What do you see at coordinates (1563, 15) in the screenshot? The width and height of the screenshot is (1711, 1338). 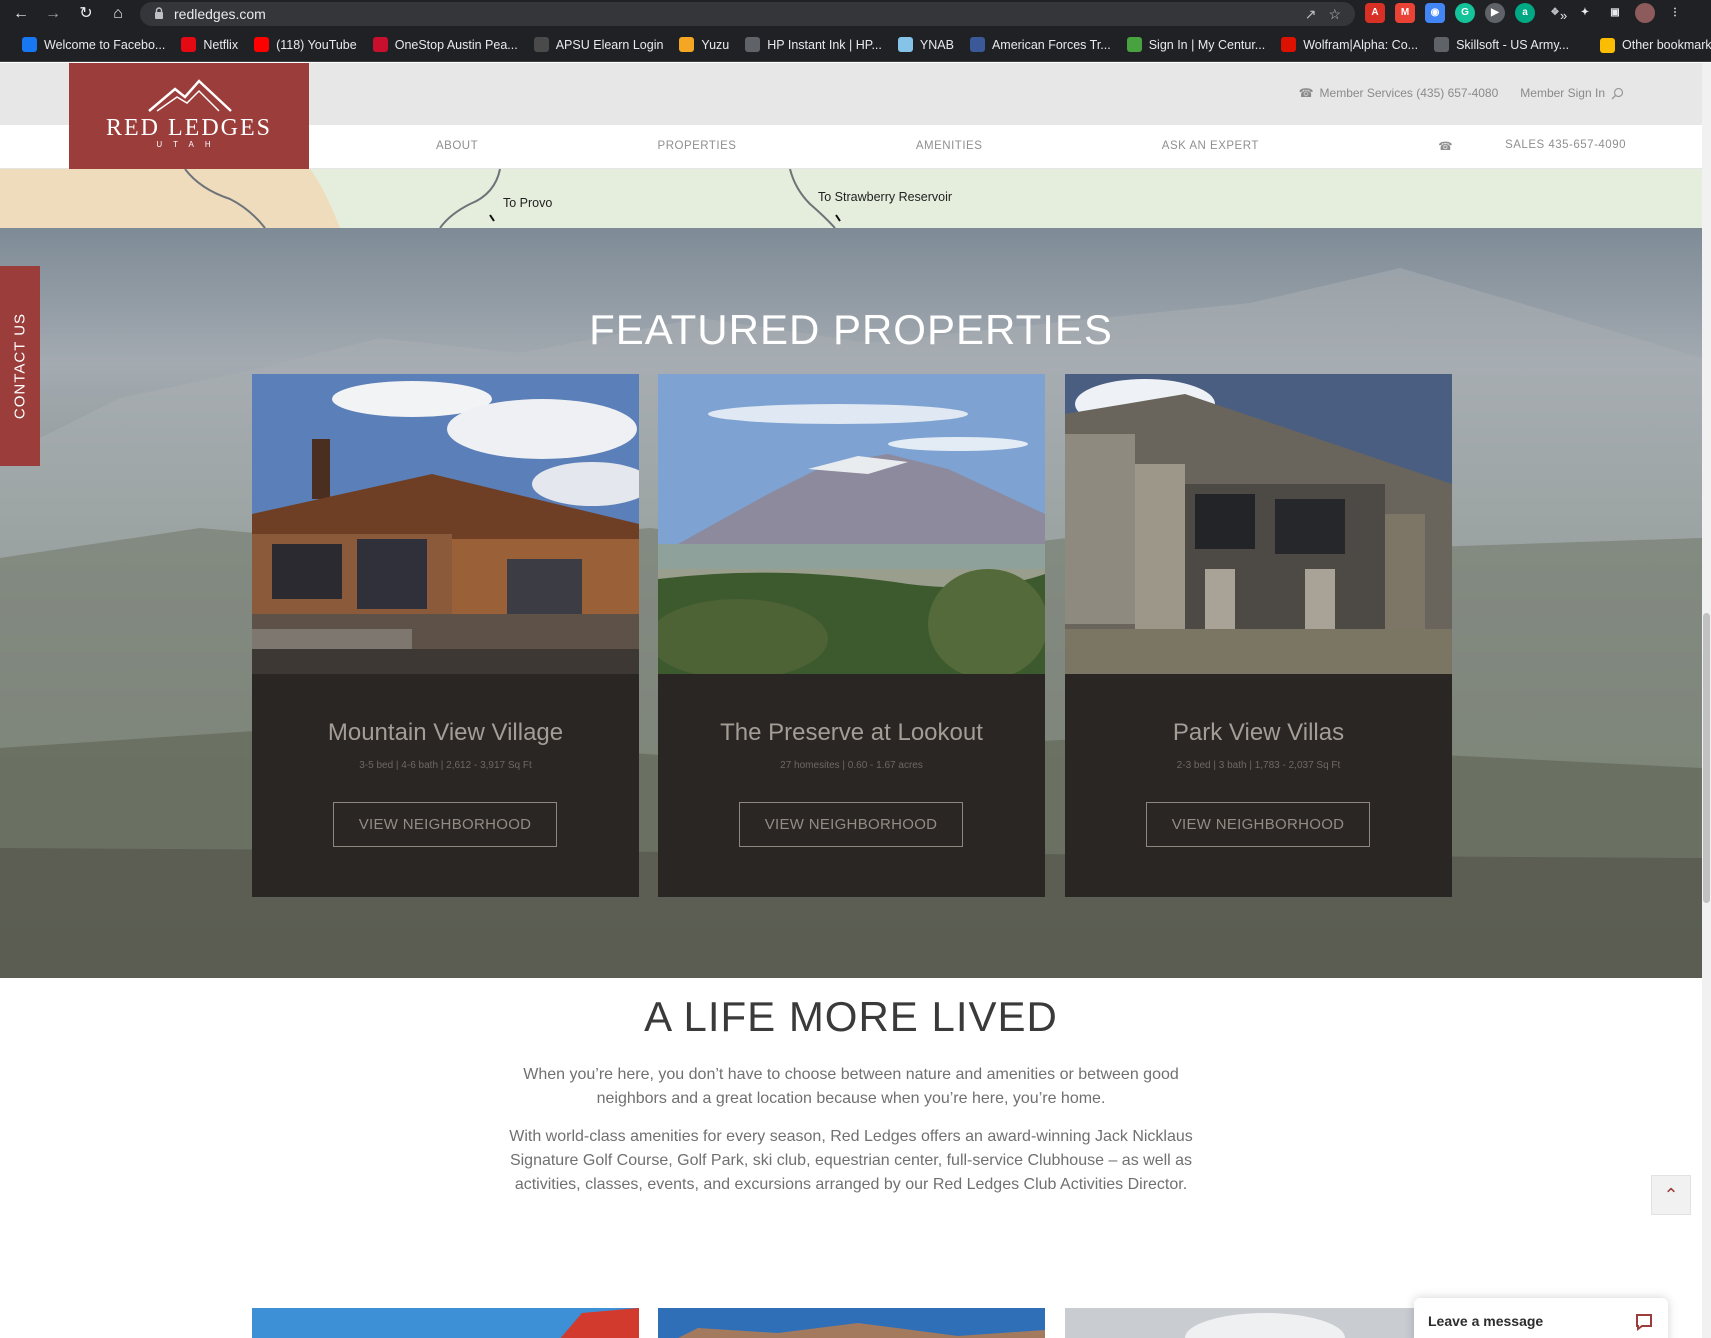 I see `bookmarks-overflow-button: »` at bounding box center [1563, 15].